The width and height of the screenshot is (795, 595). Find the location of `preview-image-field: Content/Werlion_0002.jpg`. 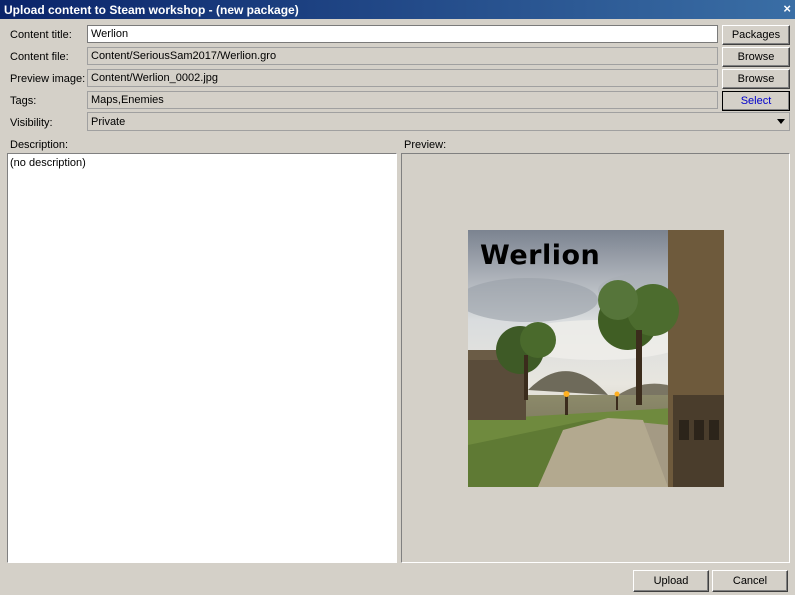

preview-image-field: Content/Werlion_0002.jpg is located at coordinates (402, 78).